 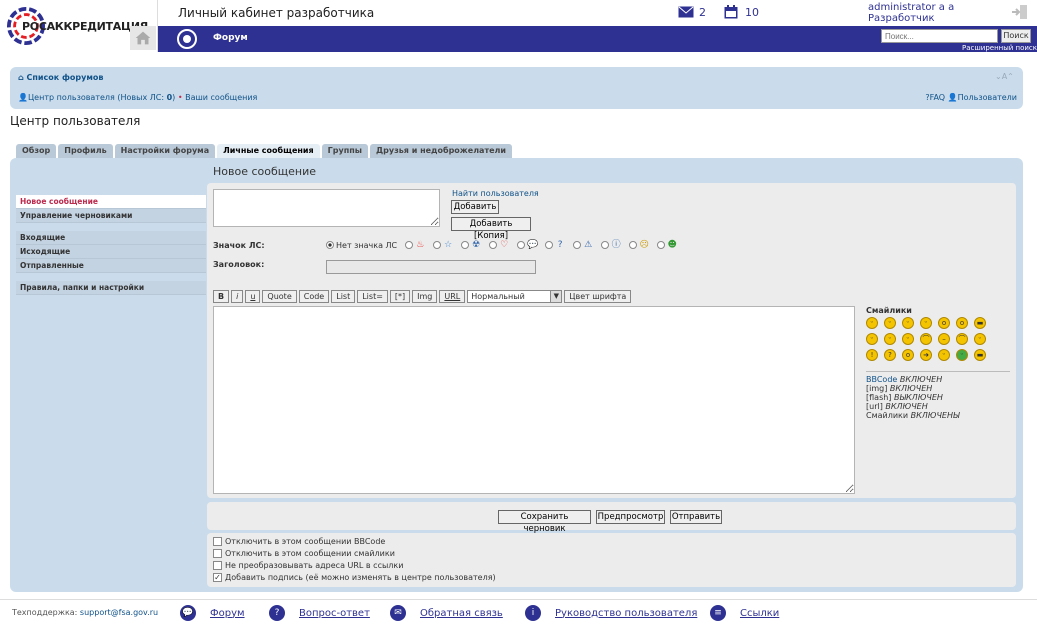 What do you see at coordinates (926, 355) in the screenshot?
I see `arrow-icon: ➜` at bounding box center [926, 355].